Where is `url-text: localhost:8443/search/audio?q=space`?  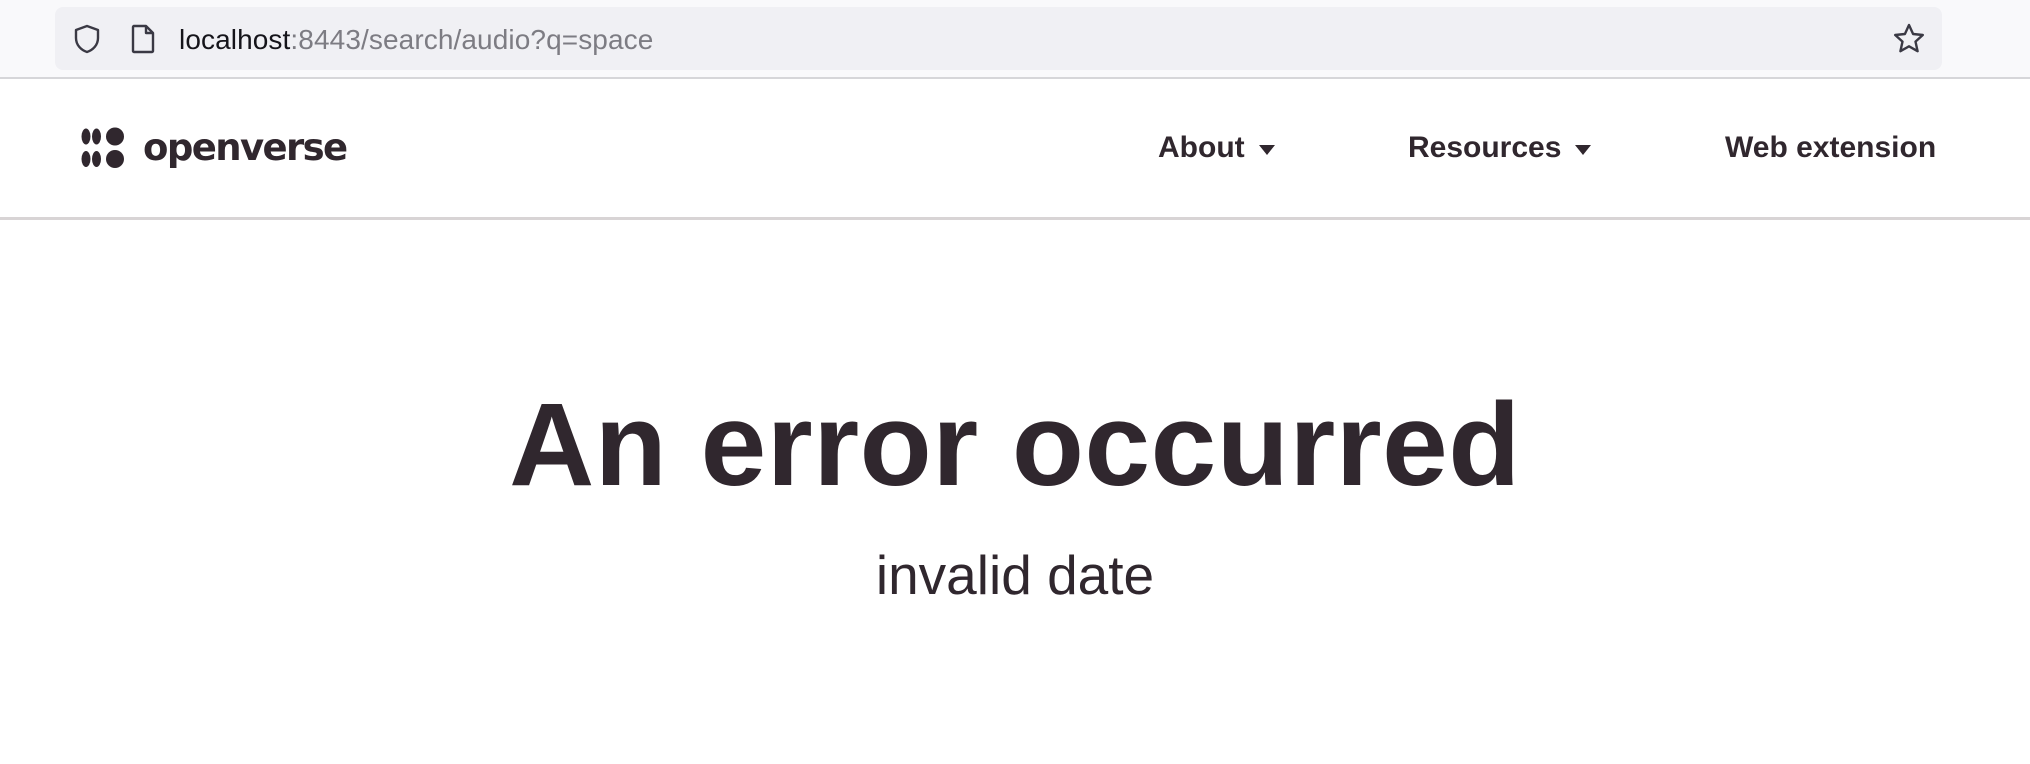 url-text: localhost:8443/search/audio?q=space is located at coordinates (416, 40).